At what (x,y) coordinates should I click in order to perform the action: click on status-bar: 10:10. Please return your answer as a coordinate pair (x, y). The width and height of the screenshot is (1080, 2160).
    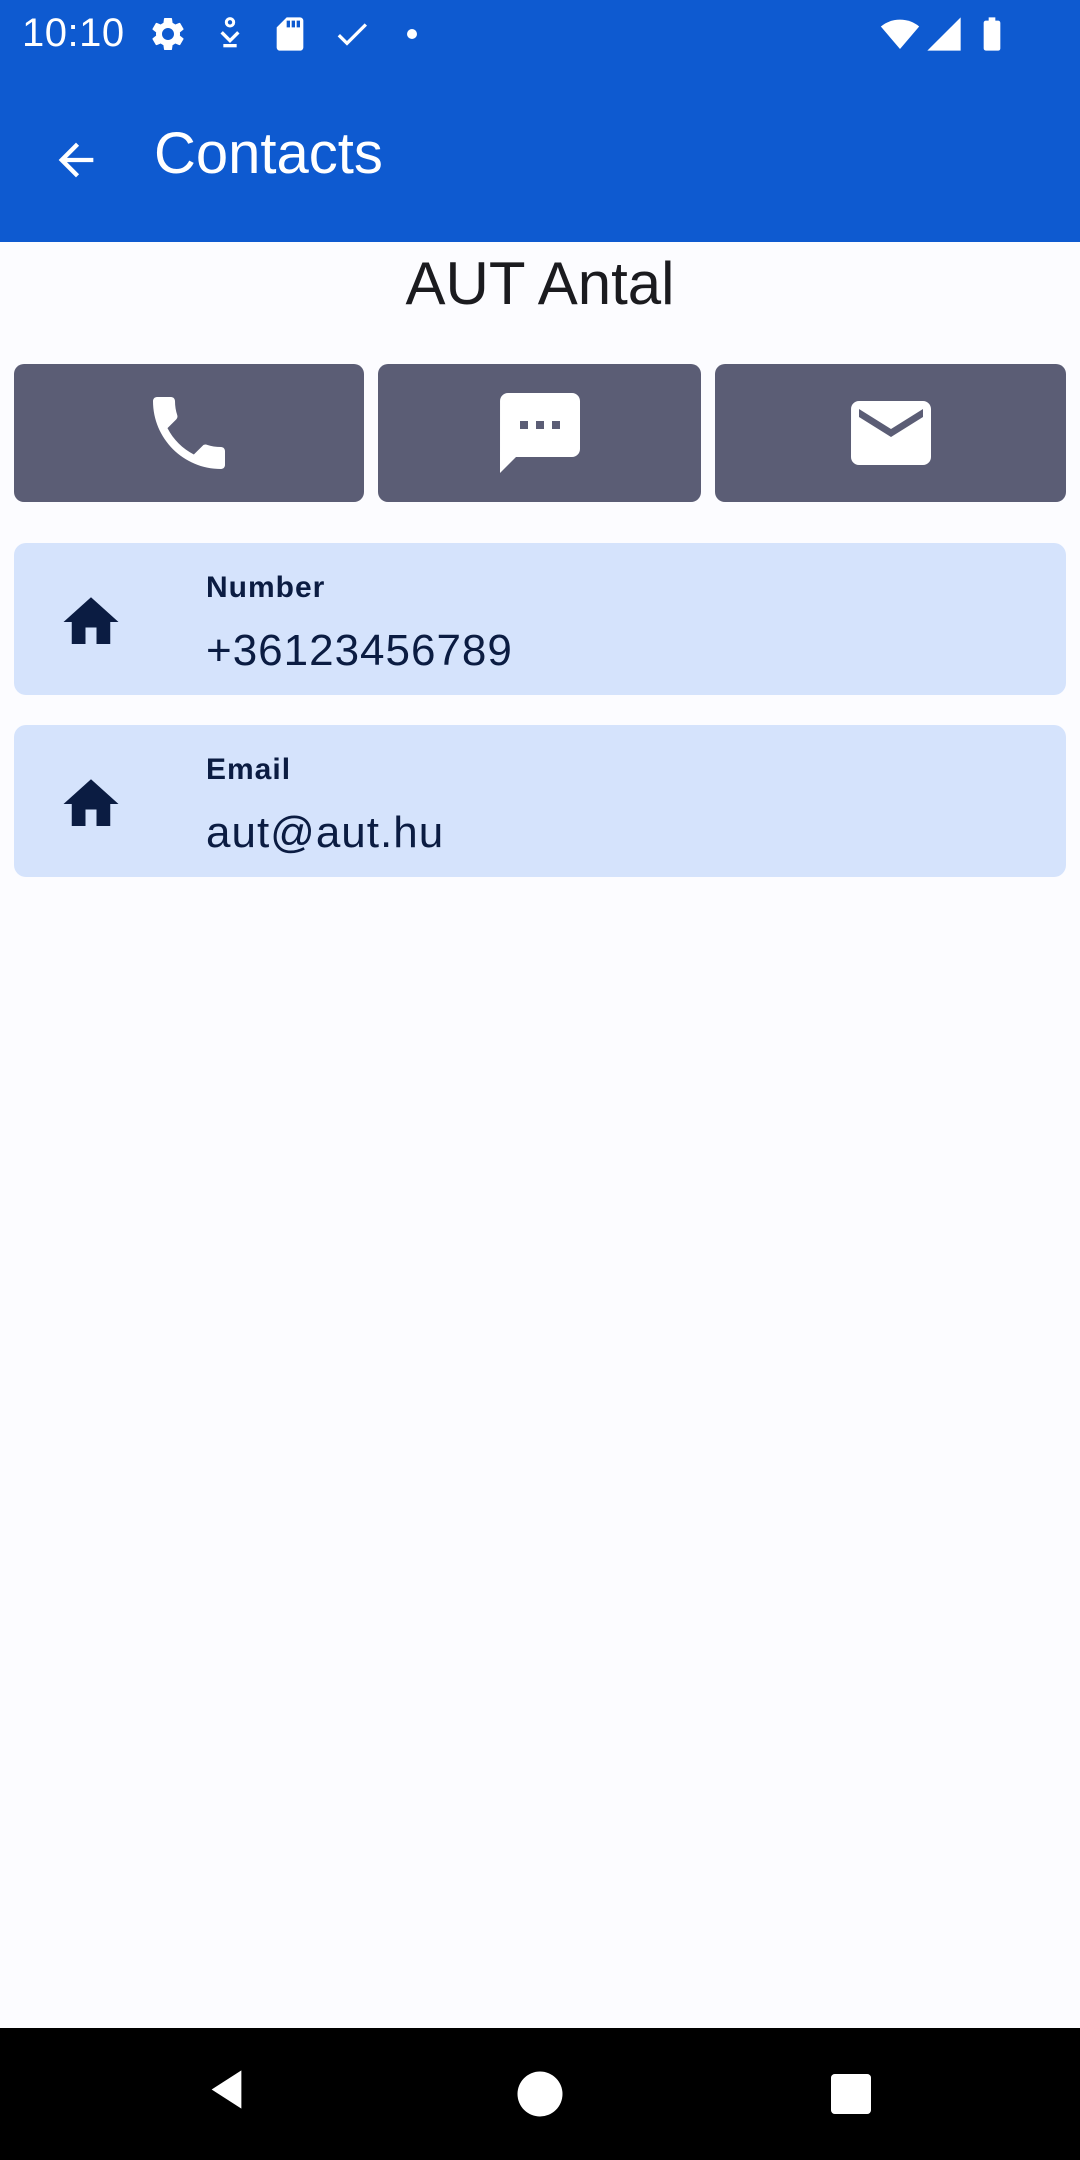
    Looking at the image, I should click on (540, 33).